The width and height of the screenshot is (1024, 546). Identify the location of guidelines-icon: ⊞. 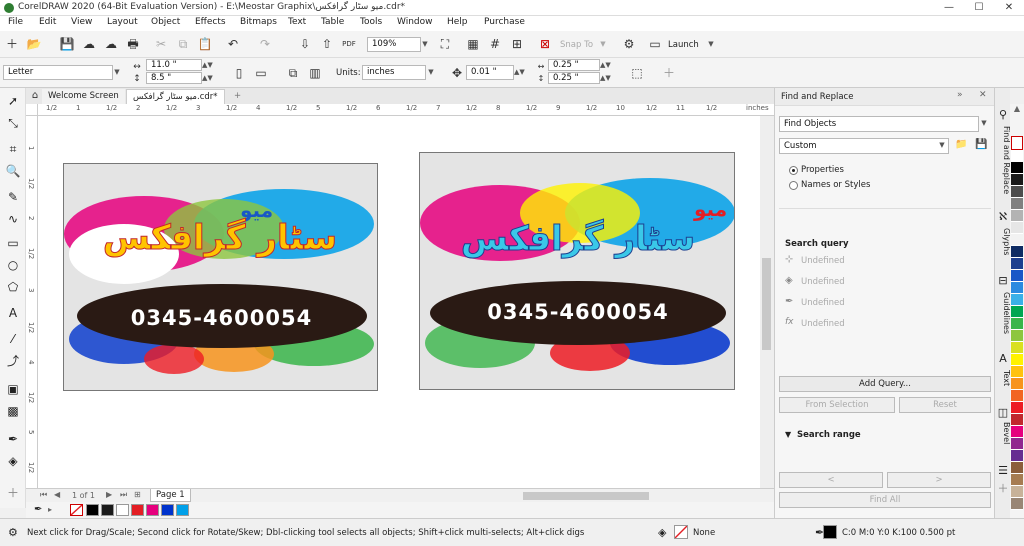
(517, 44).